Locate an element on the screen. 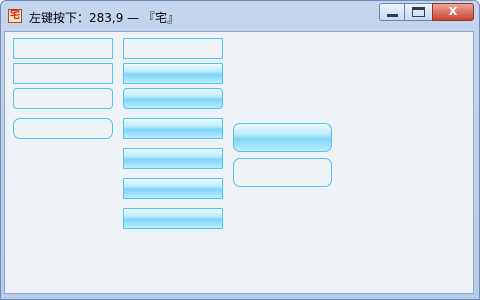 This screenshot has height=300, width=480. close-icon: X is located at coordinates (453, 11).